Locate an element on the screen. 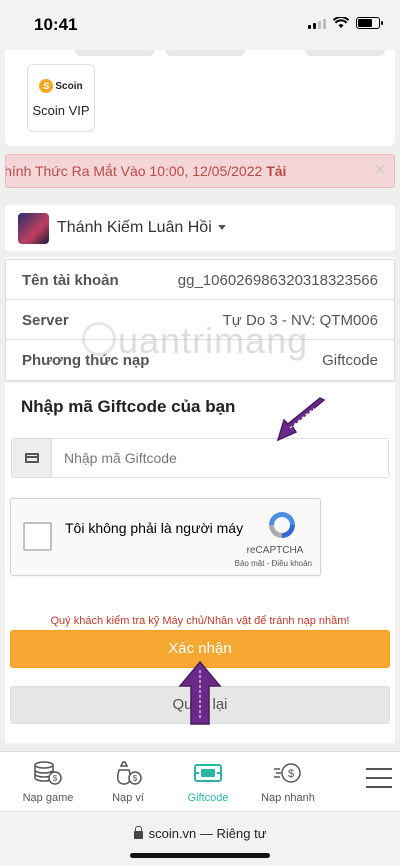 Image resolution: width=400 pixels, height=866 pixels. character-avatar is located at coordinates (33, 228).